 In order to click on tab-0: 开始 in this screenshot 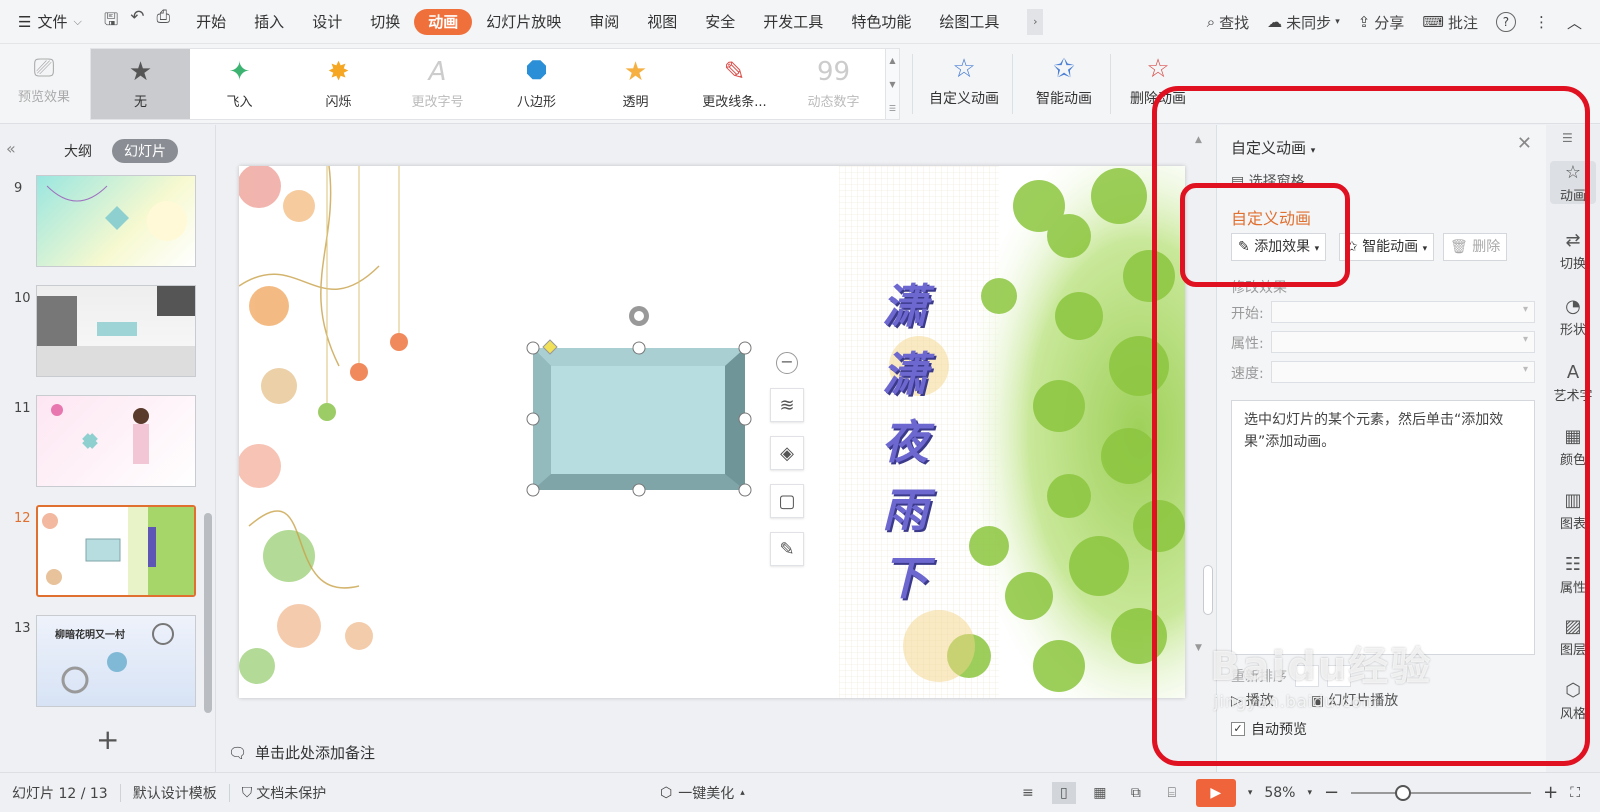, I will do `click(211, 22)`.